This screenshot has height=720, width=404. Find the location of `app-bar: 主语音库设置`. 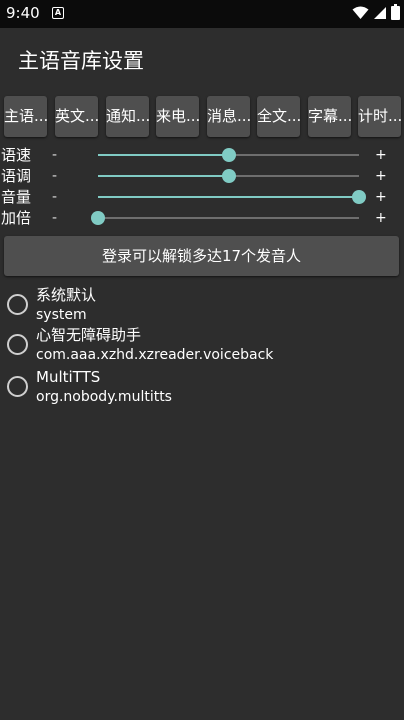

app-bar: 主语音库设置 is located at coordinates (202, 60).